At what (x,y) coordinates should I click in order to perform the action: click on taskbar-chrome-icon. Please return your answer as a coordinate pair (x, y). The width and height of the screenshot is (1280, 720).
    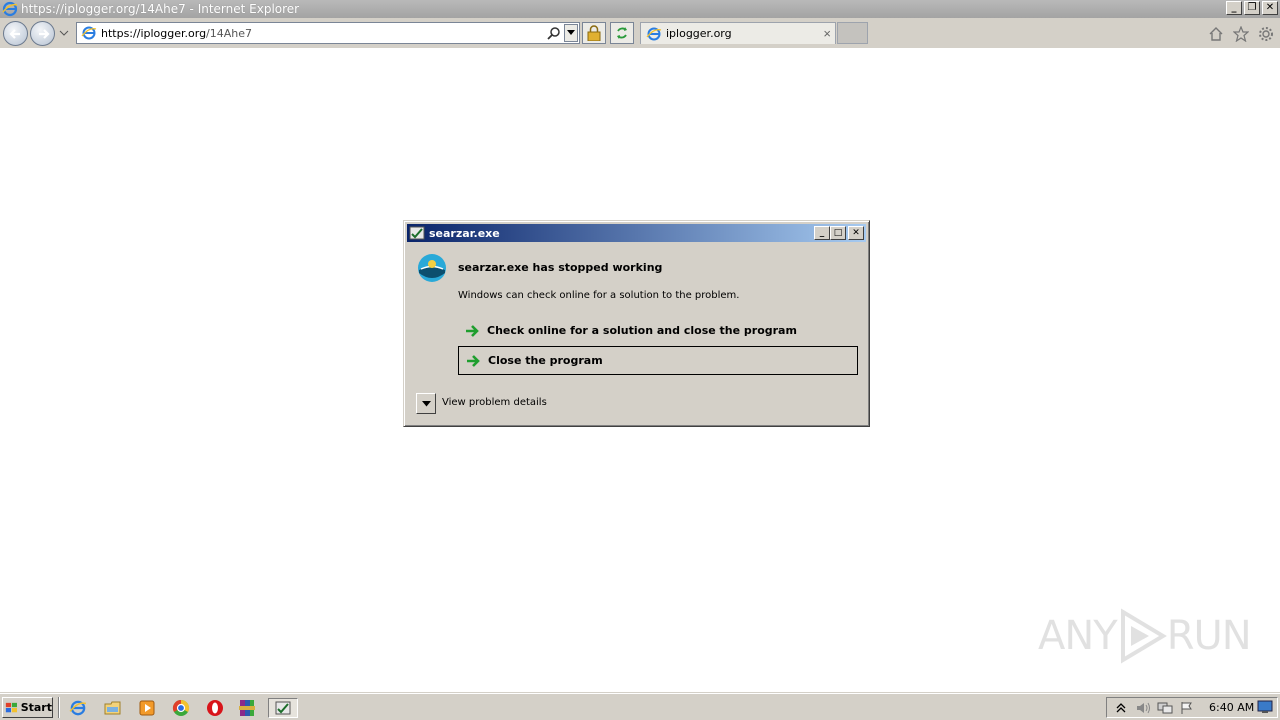
    Looking at the image, I should click on (181, 708).